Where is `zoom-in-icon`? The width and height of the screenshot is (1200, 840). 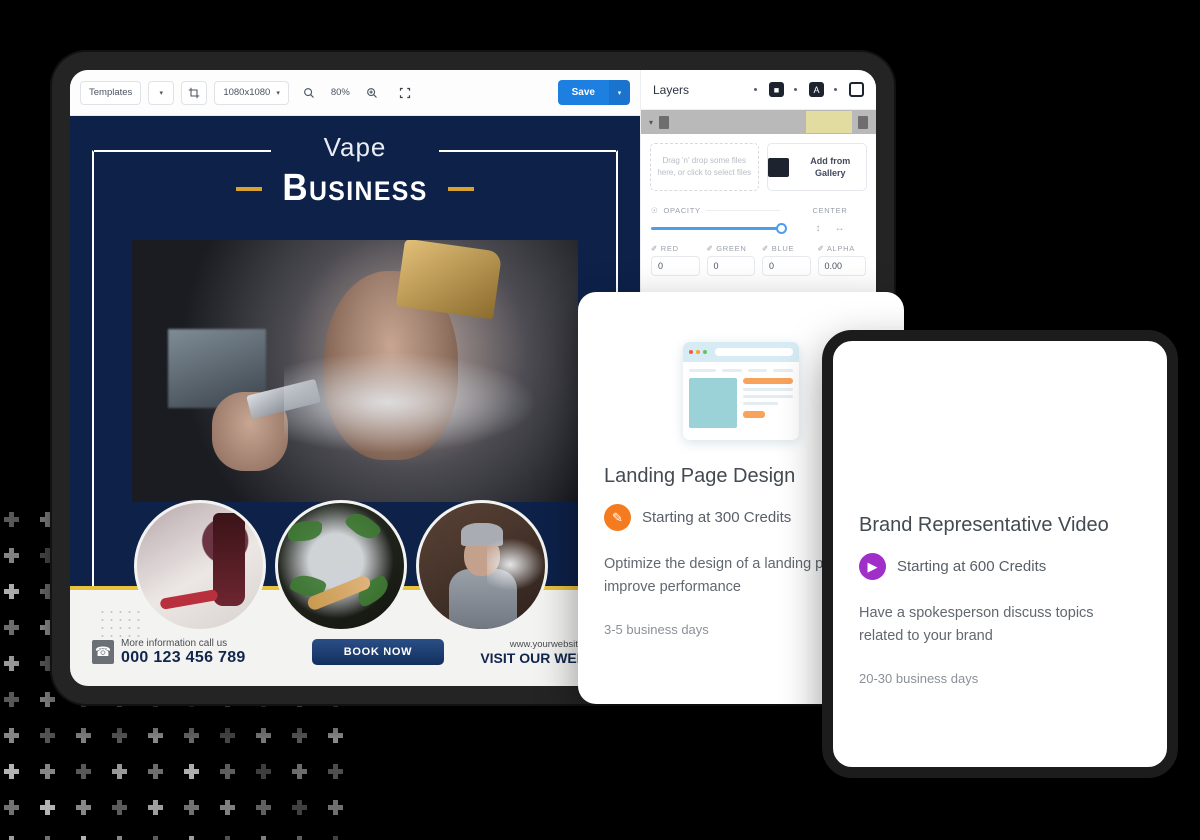
zoom-in-icon is located at coordinates (372, 93).